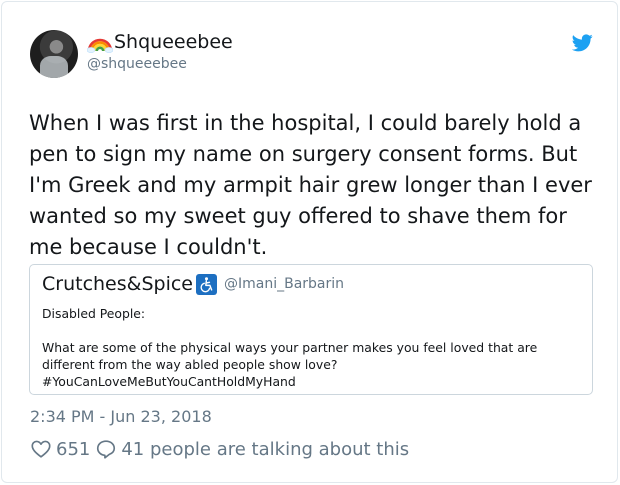  Describe the element at coordinates (54, 54) in the screenshot. I see `avatar` at that location.